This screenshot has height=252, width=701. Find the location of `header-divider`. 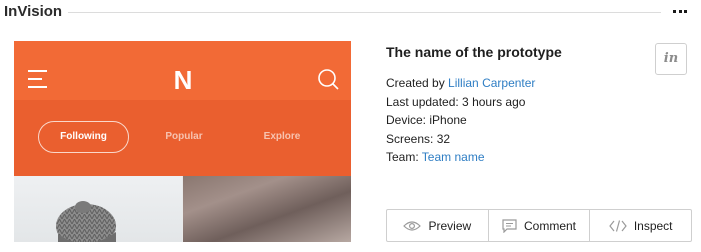

header-divider is located at coordinates (364, 12).